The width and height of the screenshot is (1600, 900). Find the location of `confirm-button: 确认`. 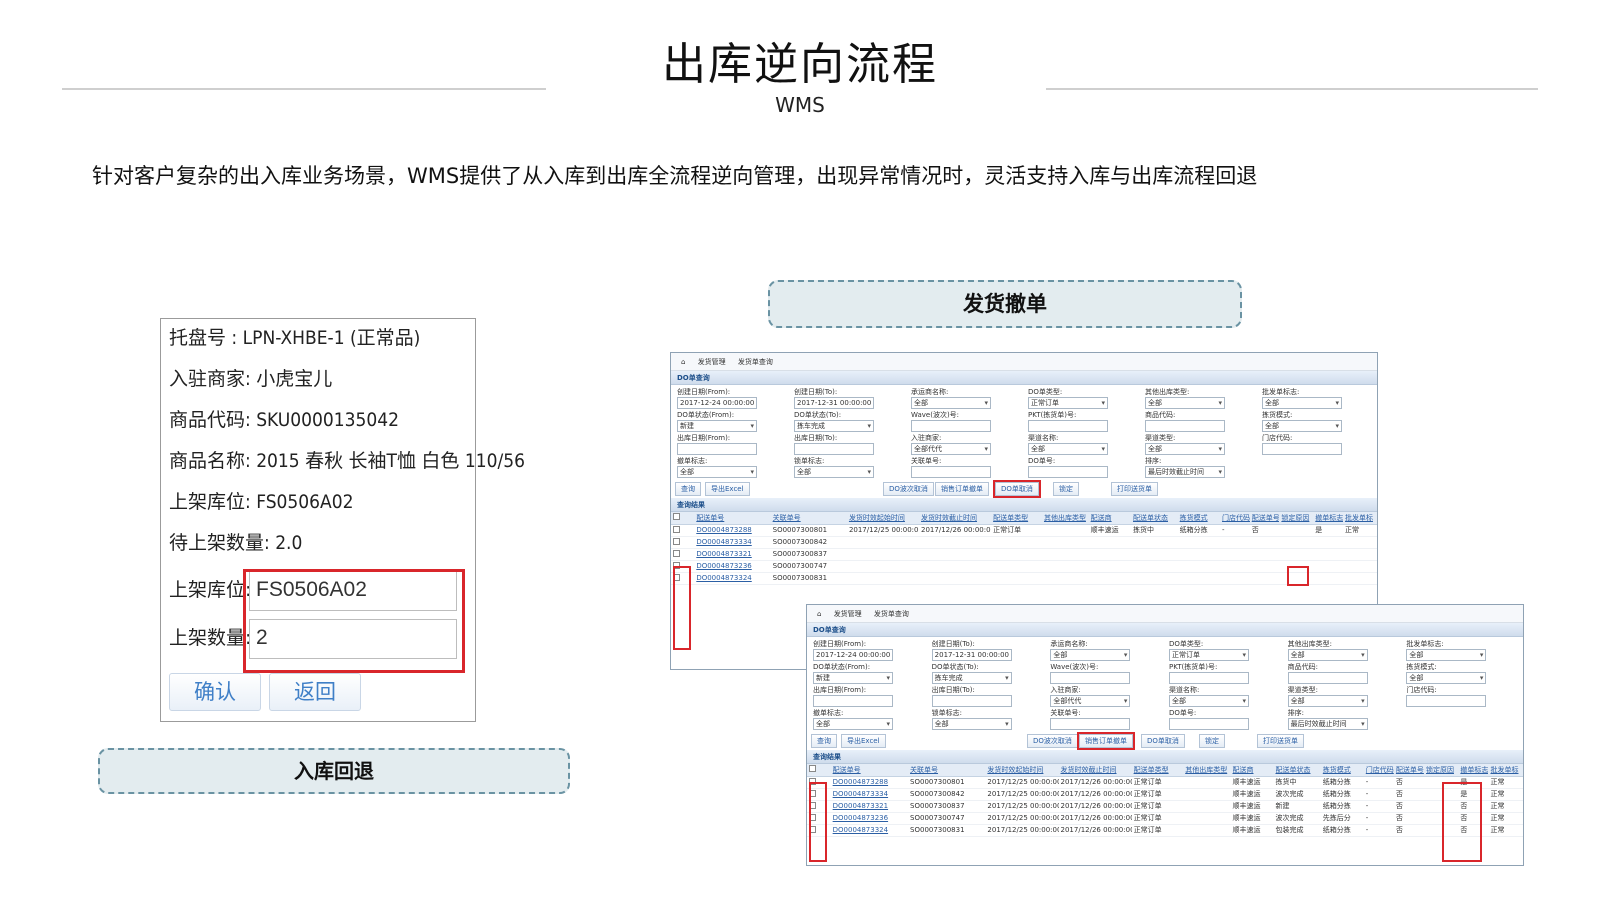

confirm-button: 确认 is located at coordinates (215, 692).